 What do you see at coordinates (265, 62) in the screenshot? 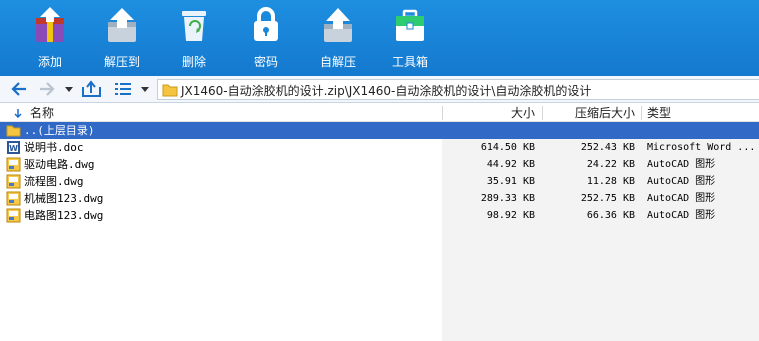
I see `password-label: 密码` at bounding box center [265, 62].